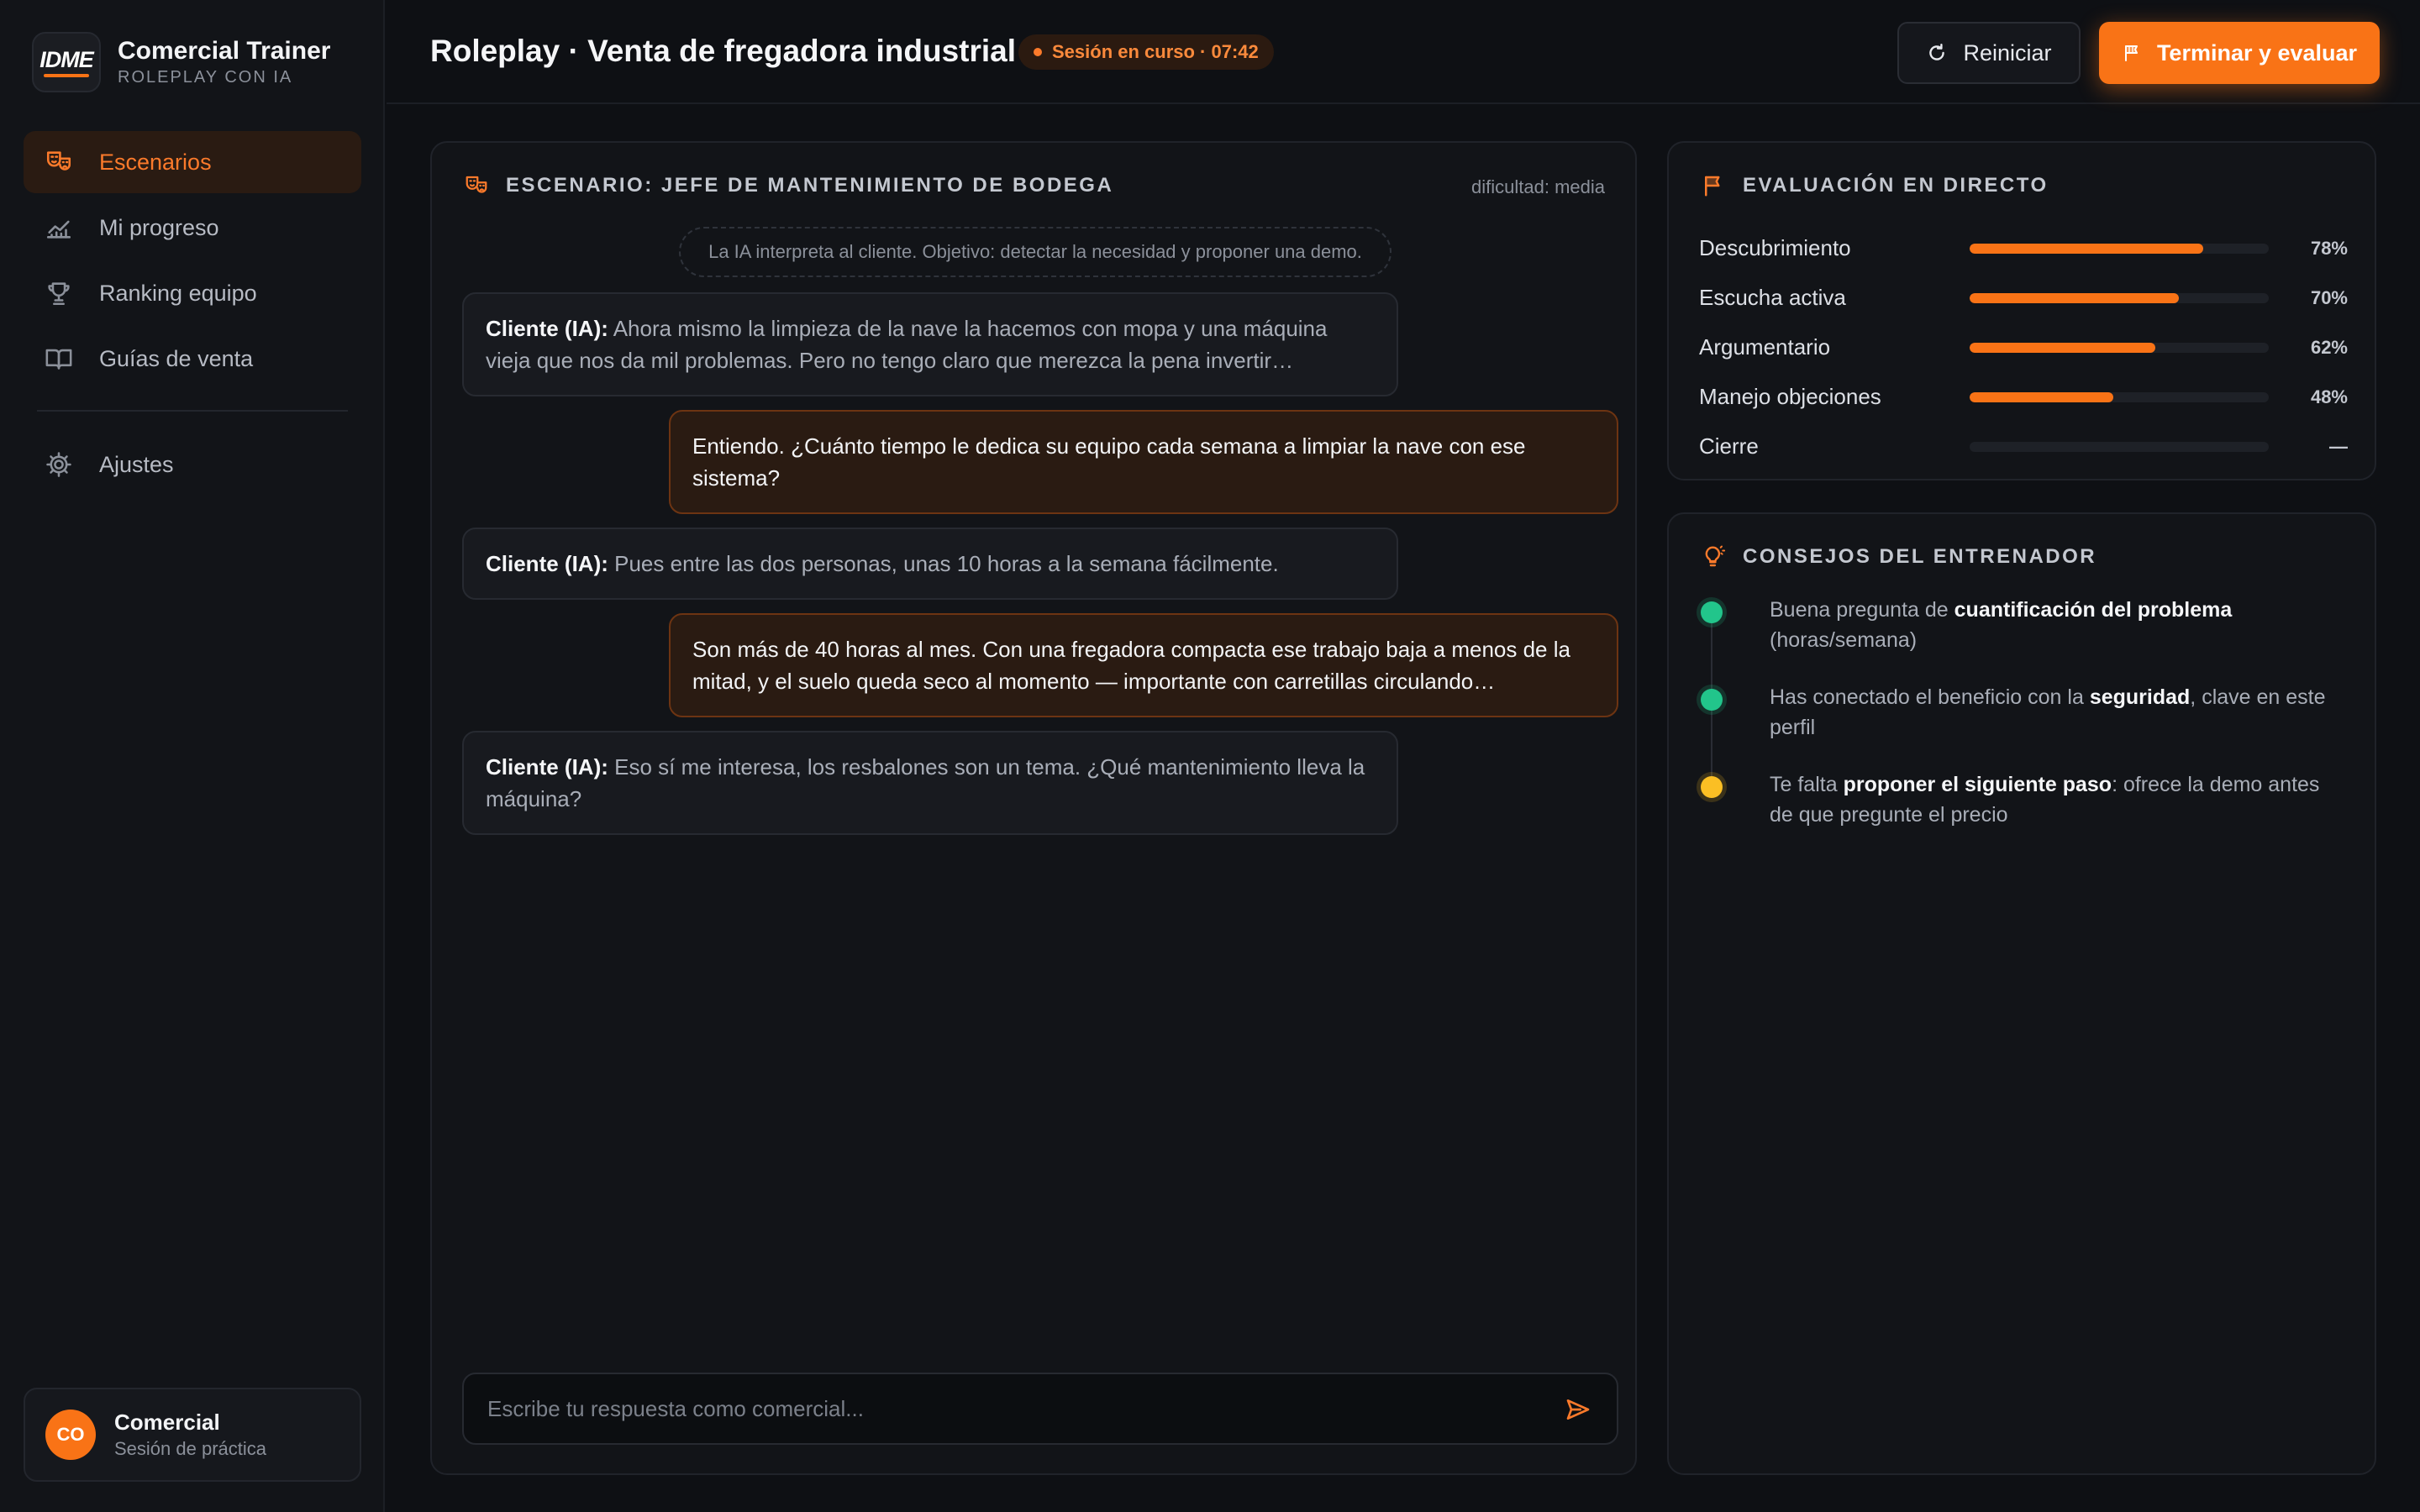  What do you see at coordinates (59, 293) in the screenshot?
I see `trophy-icon` at bounding box center [59, 293].